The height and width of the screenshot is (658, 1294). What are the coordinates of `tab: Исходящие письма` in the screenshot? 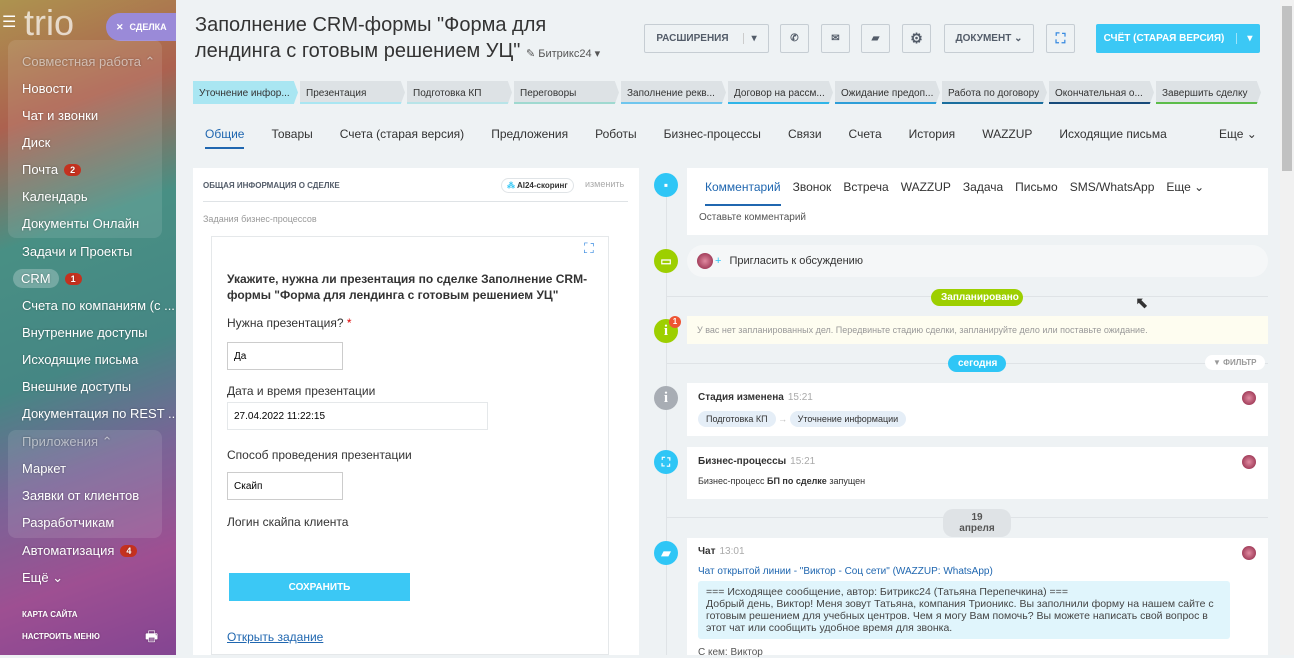 It's located at (1112, 138).